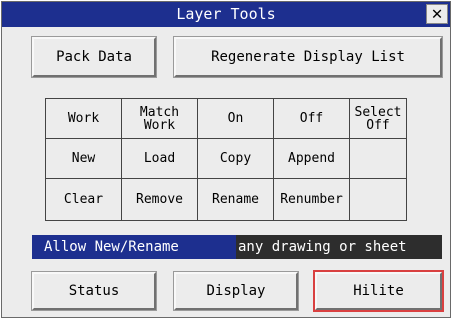 This screenshot has width=453, height=320. What do you see at coordinates (312, 119) in the screenshot?
I see `off-button: Off` at bounding box center [312, 119].